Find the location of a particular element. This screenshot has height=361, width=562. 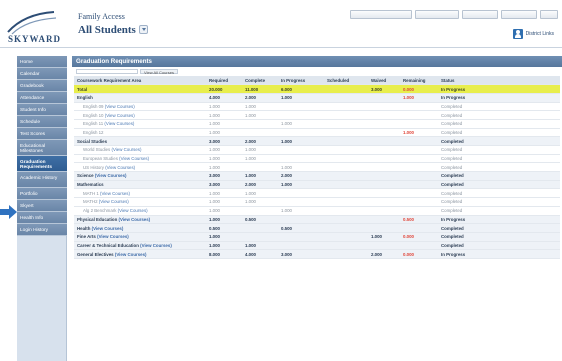

required-cell: 20.000 is located at coordinates (224, 89).